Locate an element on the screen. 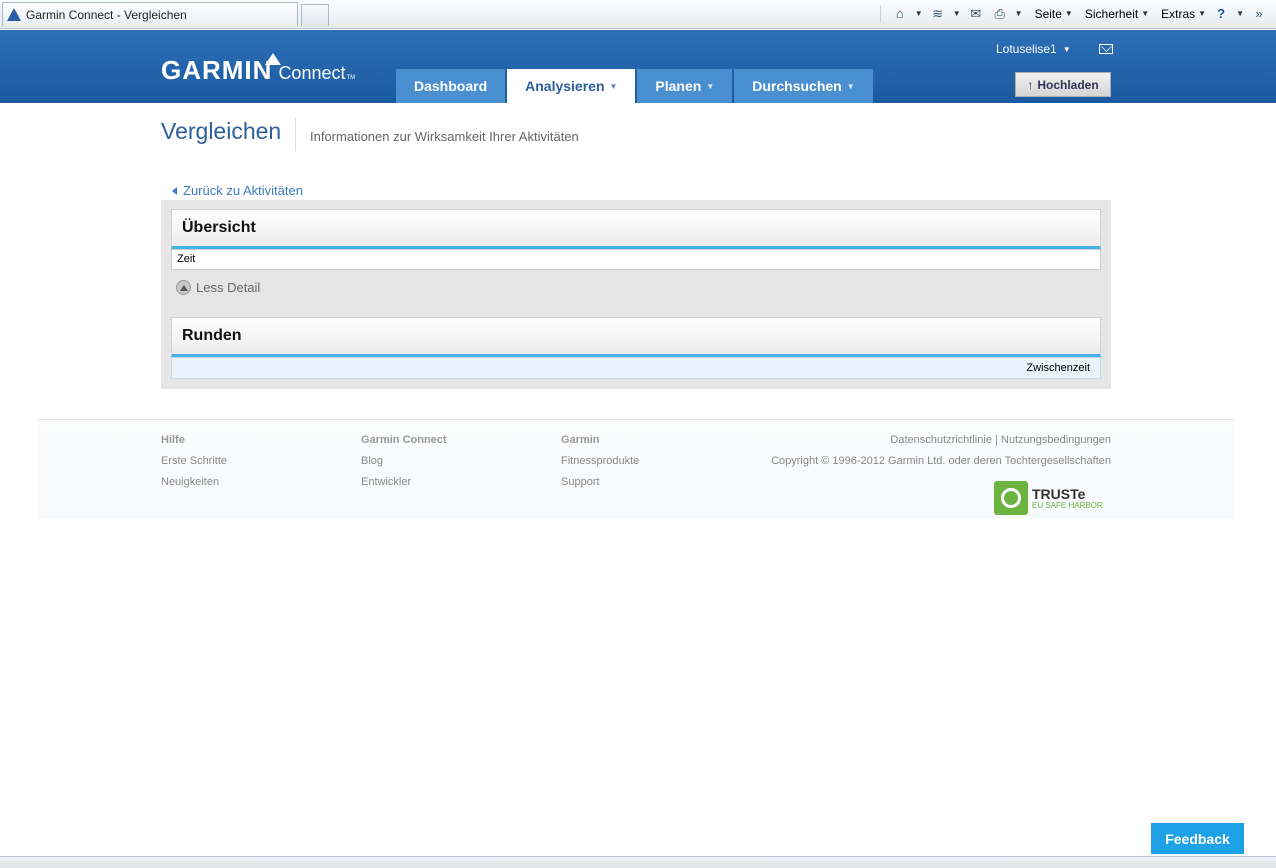 This screenshot has height=868, width=1276. rss-feed-icon: ≋ is located at coordinates (938, 14).